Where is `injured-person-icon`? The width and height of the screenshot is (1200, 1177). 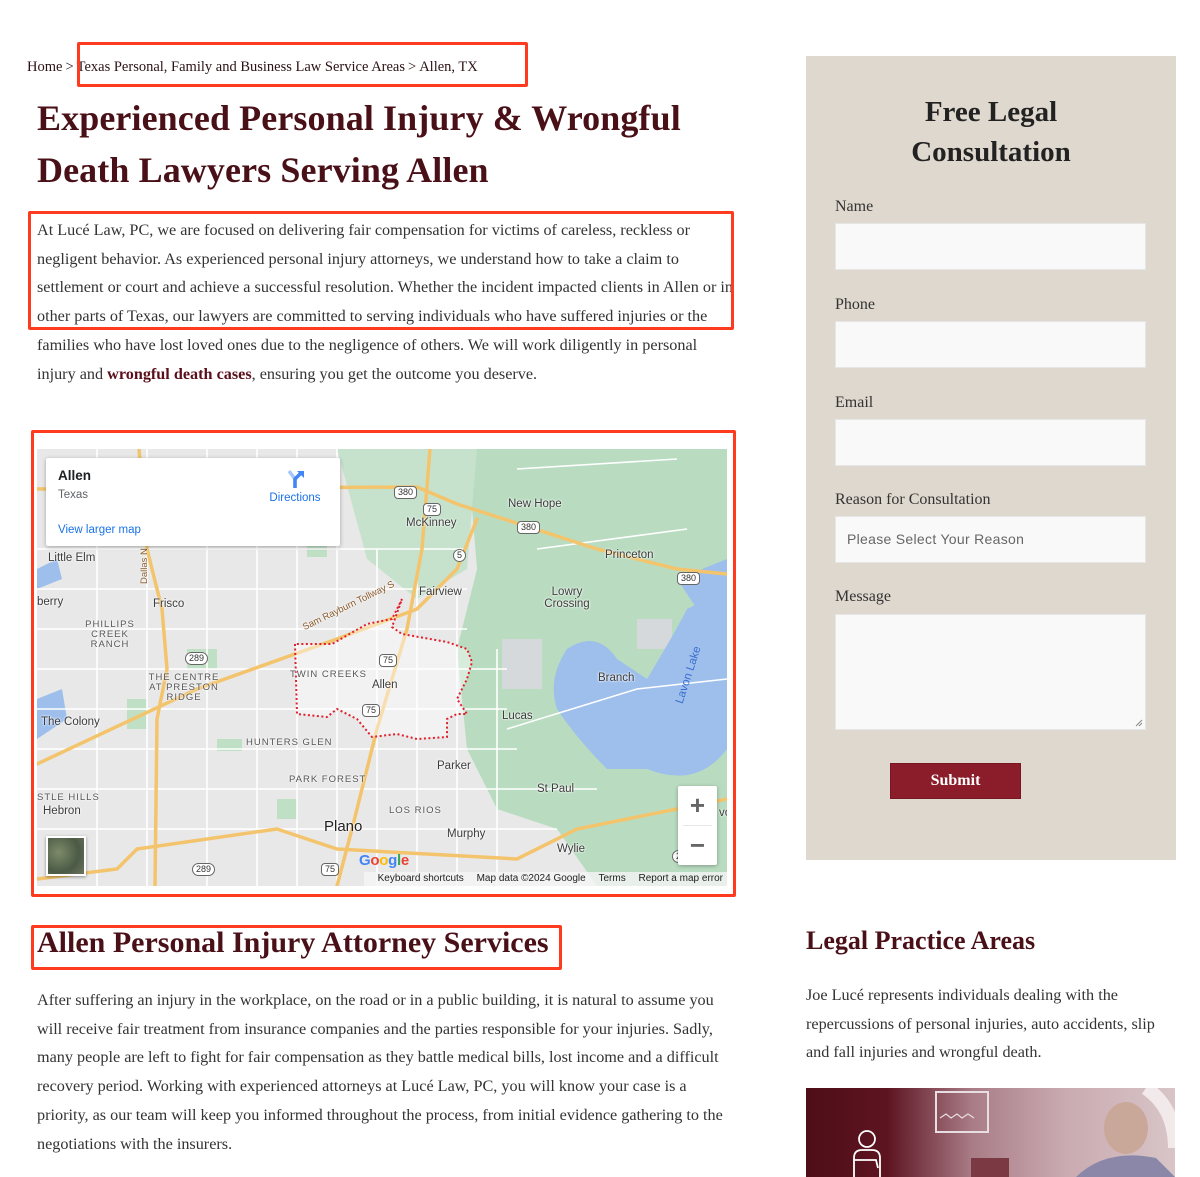 injured-person-icon is located at coordinates (867, 1153).